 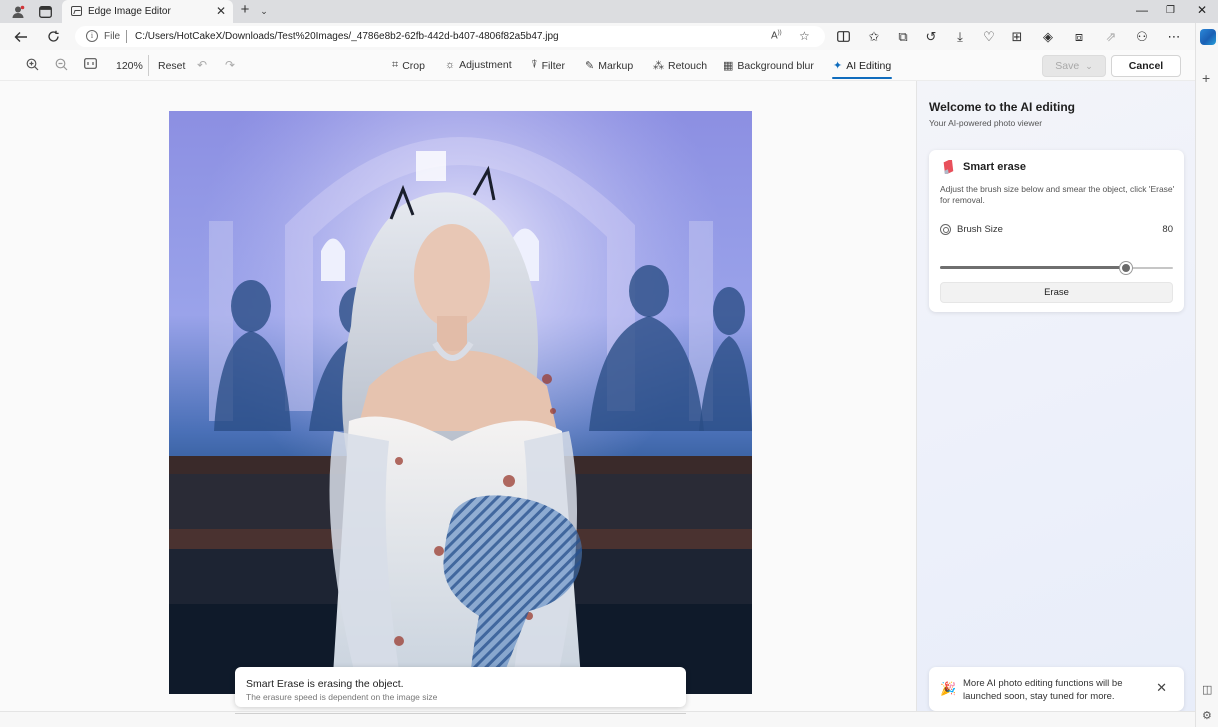 I want to click on background-blur-icon: ▦, so click(x=728, y=66).